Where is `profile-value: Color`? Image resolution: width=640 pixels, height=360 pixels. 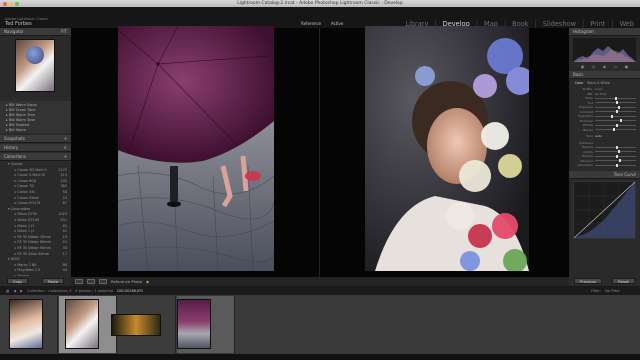 profile-value: Color is located at coordinates (599, 89).